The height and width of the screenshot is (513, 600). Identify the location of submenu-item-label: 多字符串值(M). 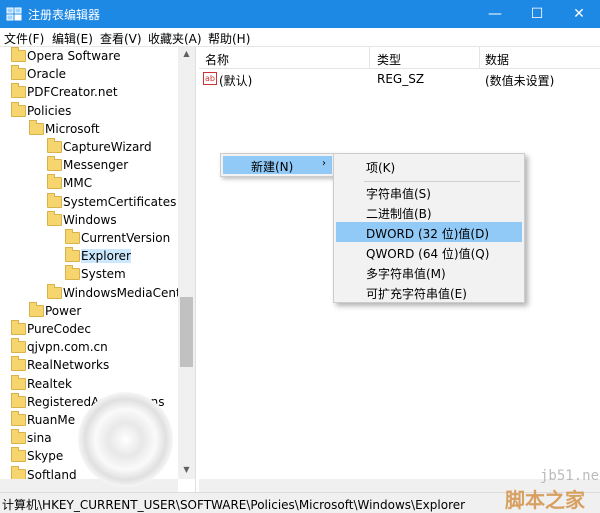
(406, 274).